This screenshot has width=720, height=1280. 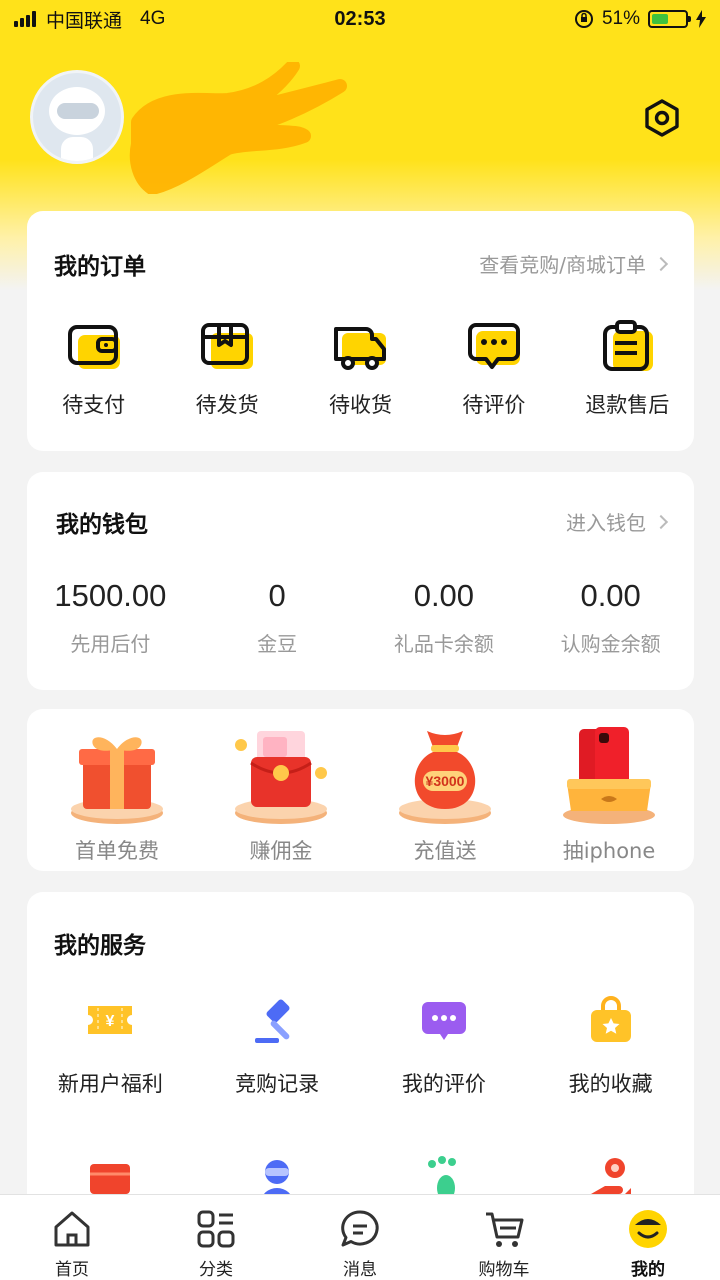 I want to click on order-item-label: 退款售后, so click(x=627, y=405).